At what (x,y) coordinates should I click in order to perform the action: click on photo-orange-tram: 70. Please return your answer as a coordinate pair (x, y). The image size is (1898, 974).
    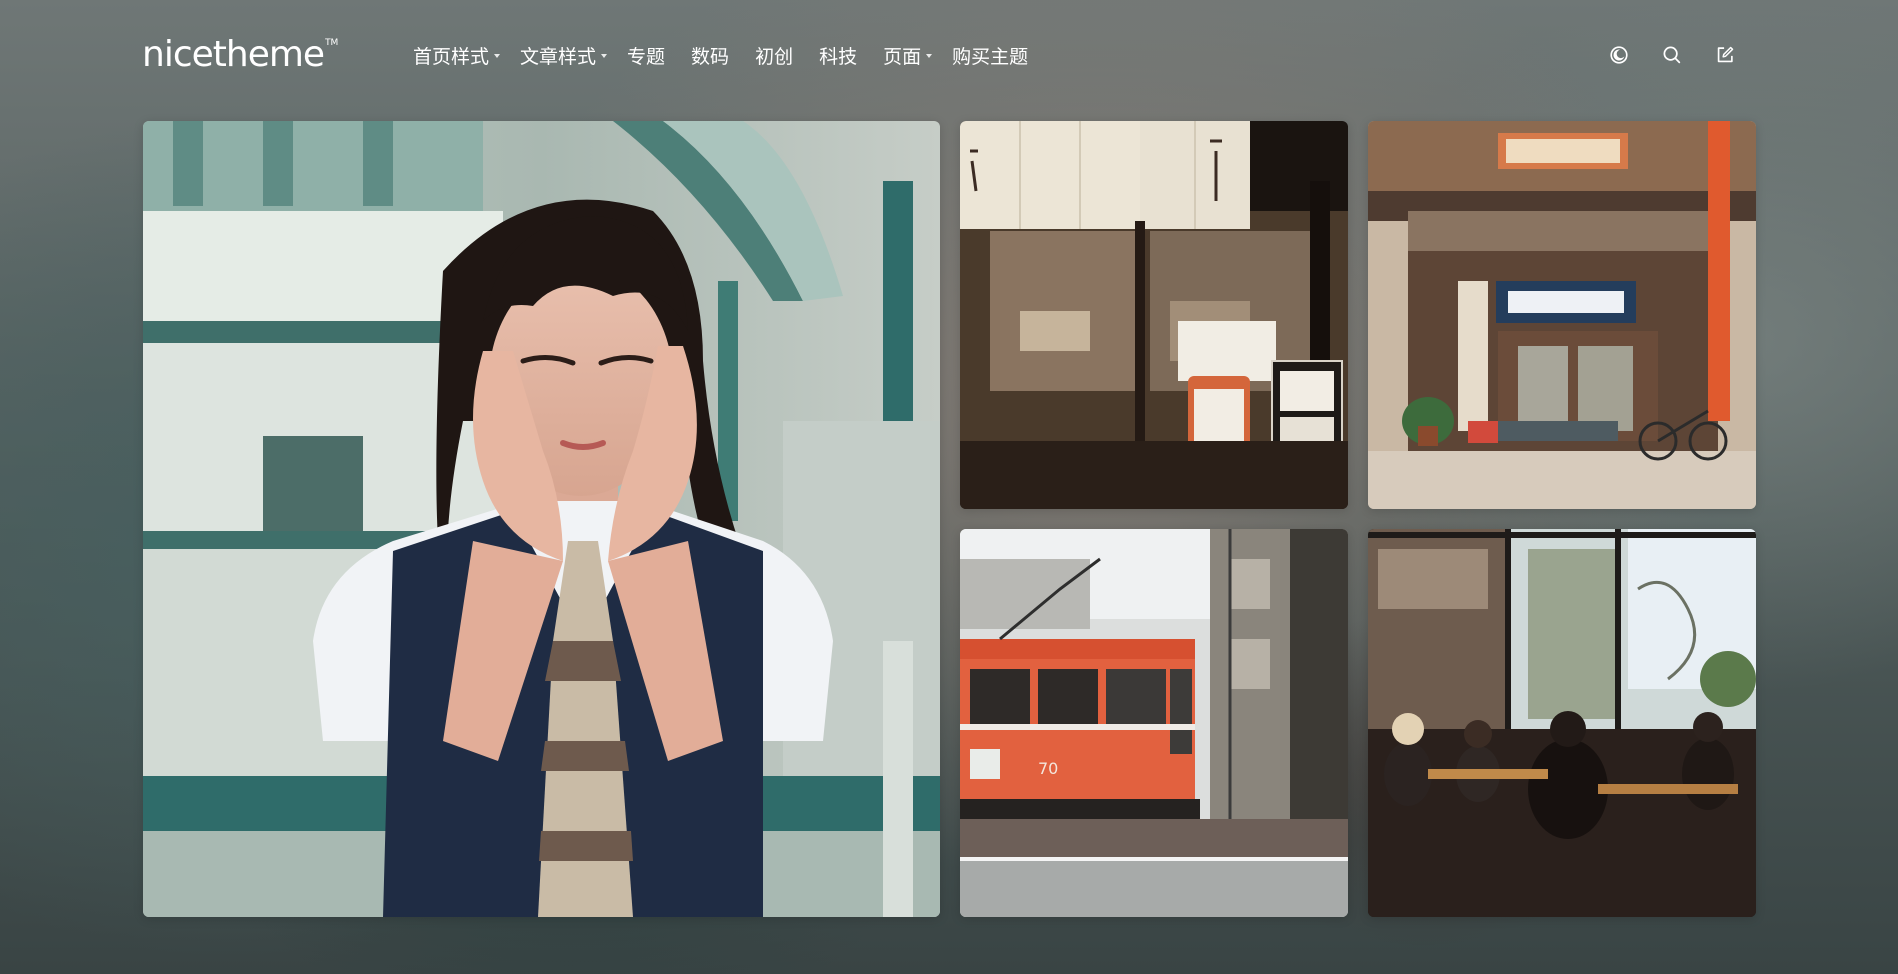
    Looking at the image, I should click on (1154, 723).